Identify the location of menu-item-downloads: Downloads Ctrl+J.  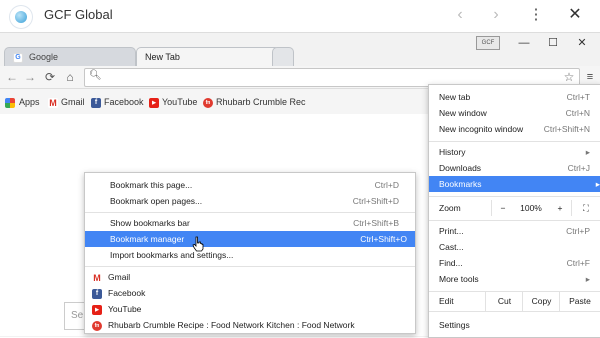
(514, 168).